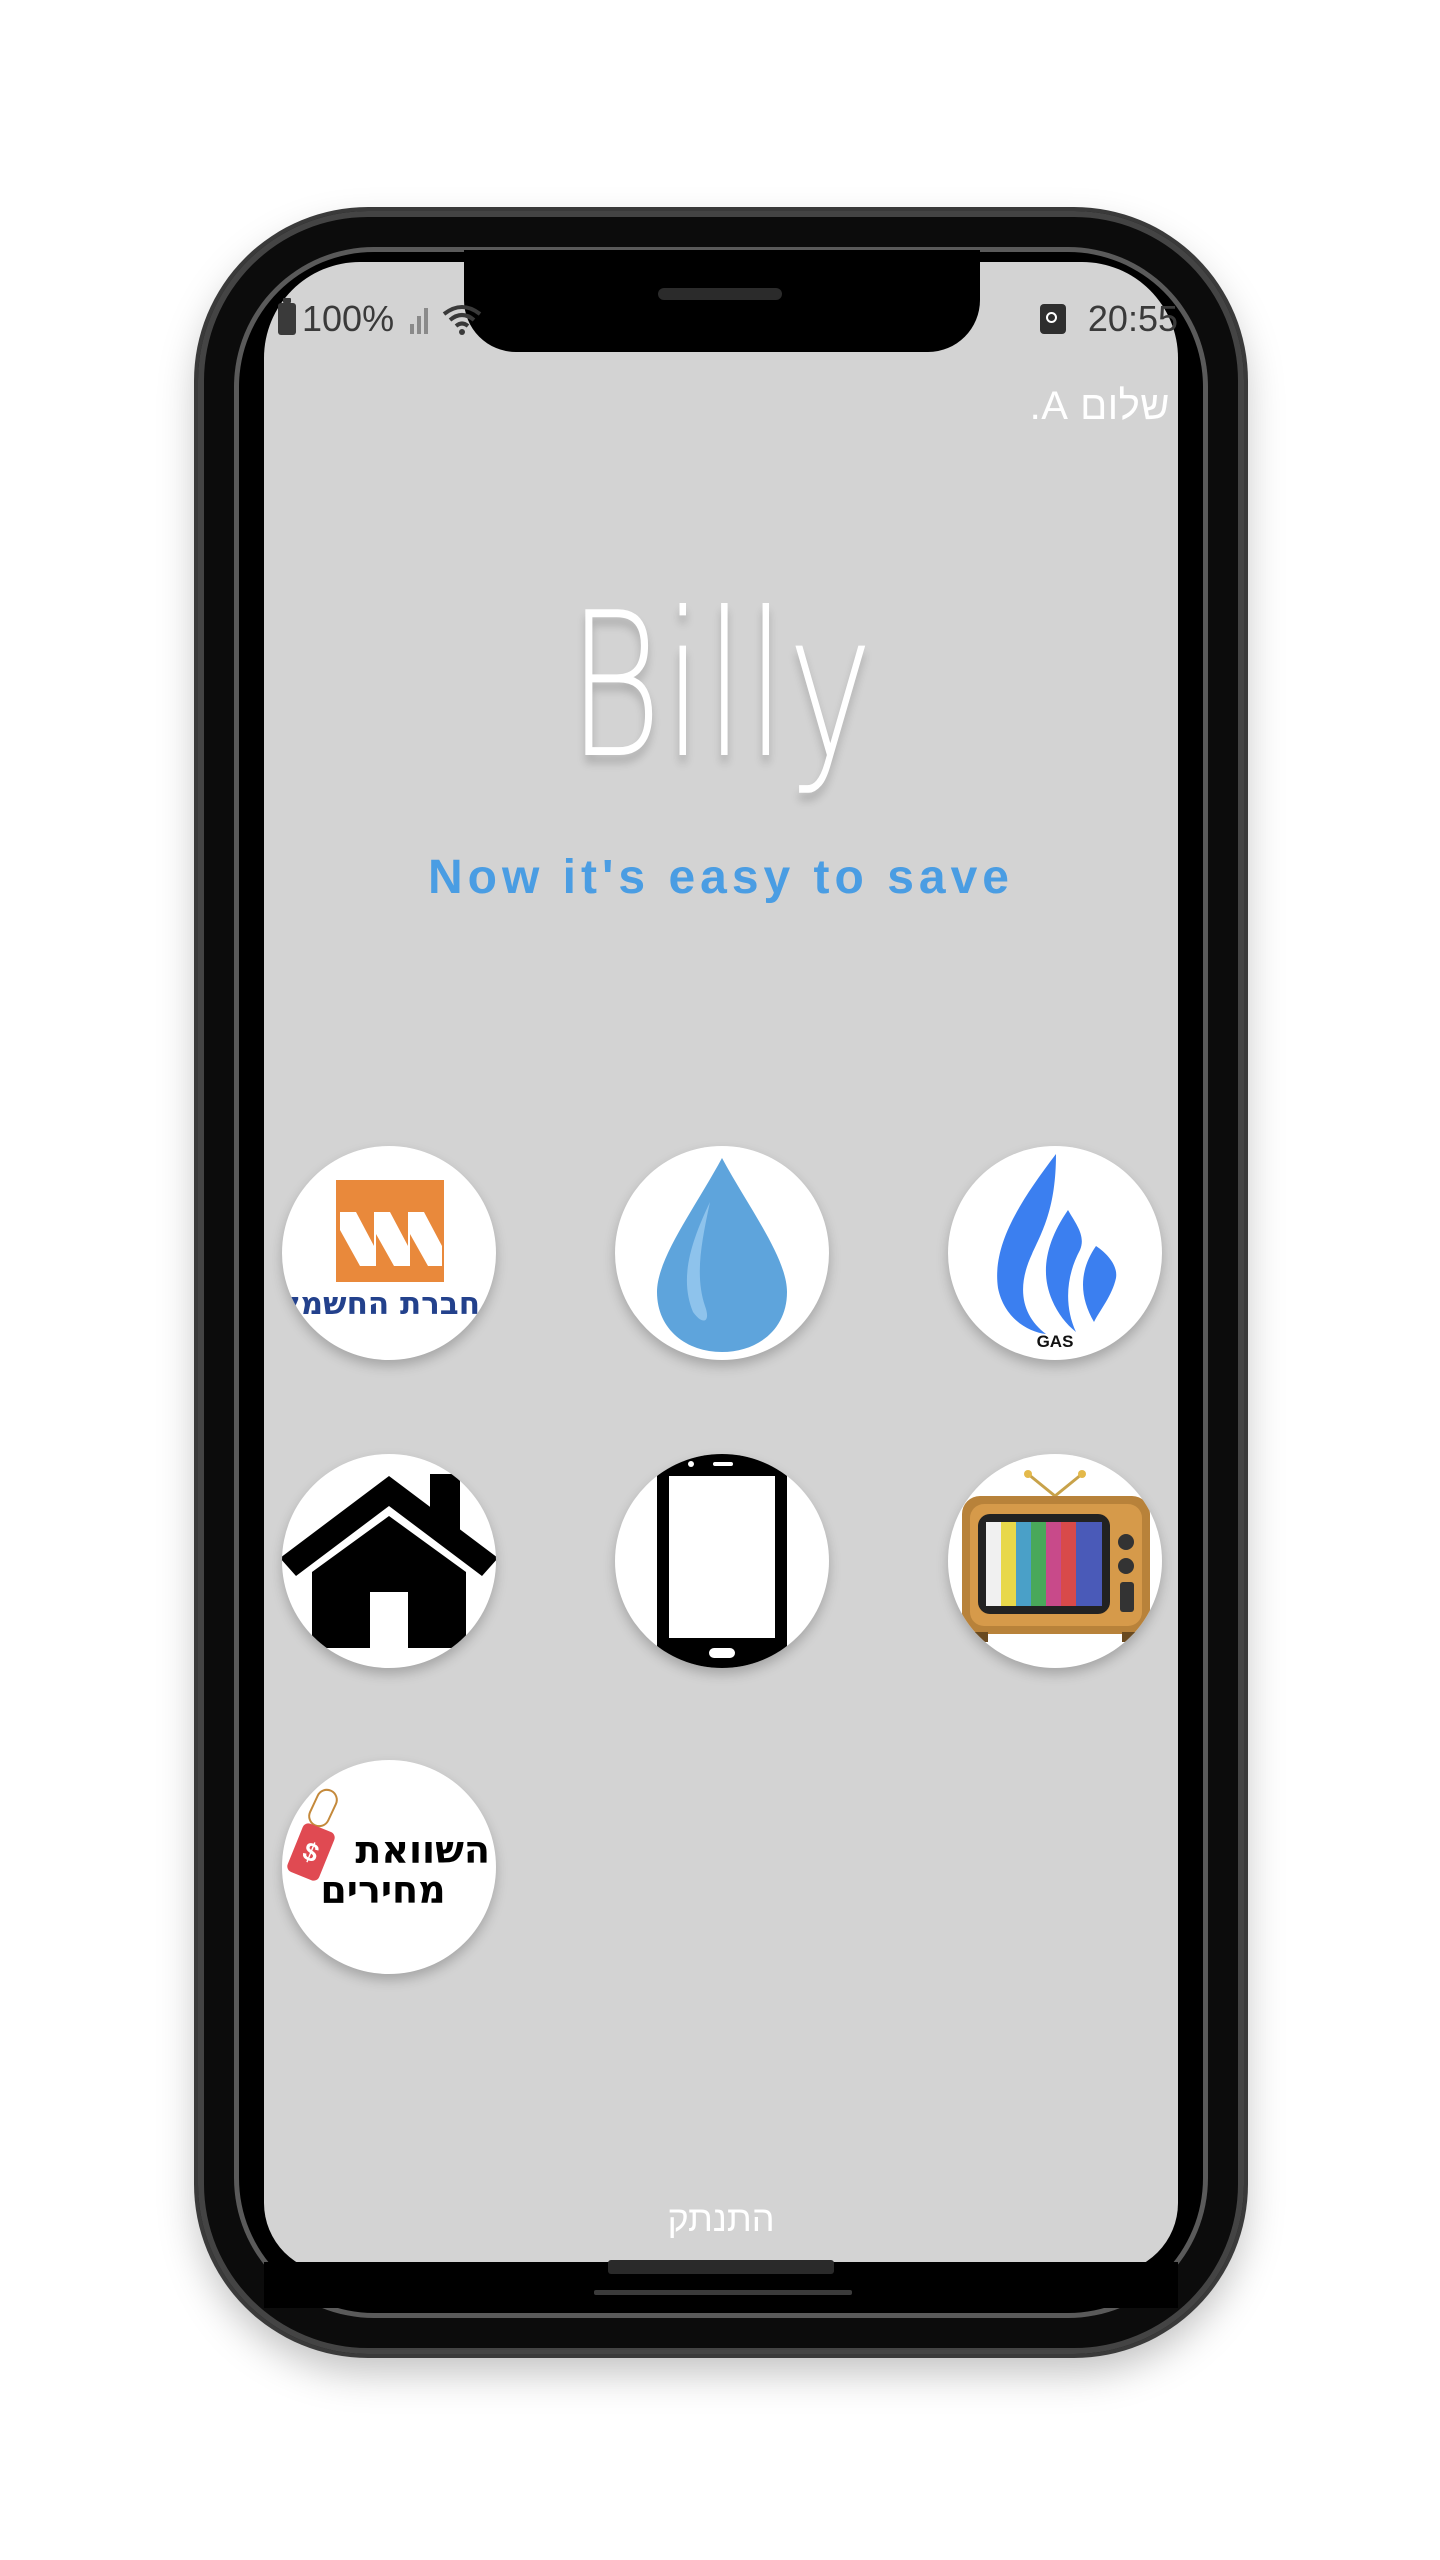 Image resolution: width=1440 pixels, height=2560 pixels. I want to click on water-drop-icon, so click(722, 1255).